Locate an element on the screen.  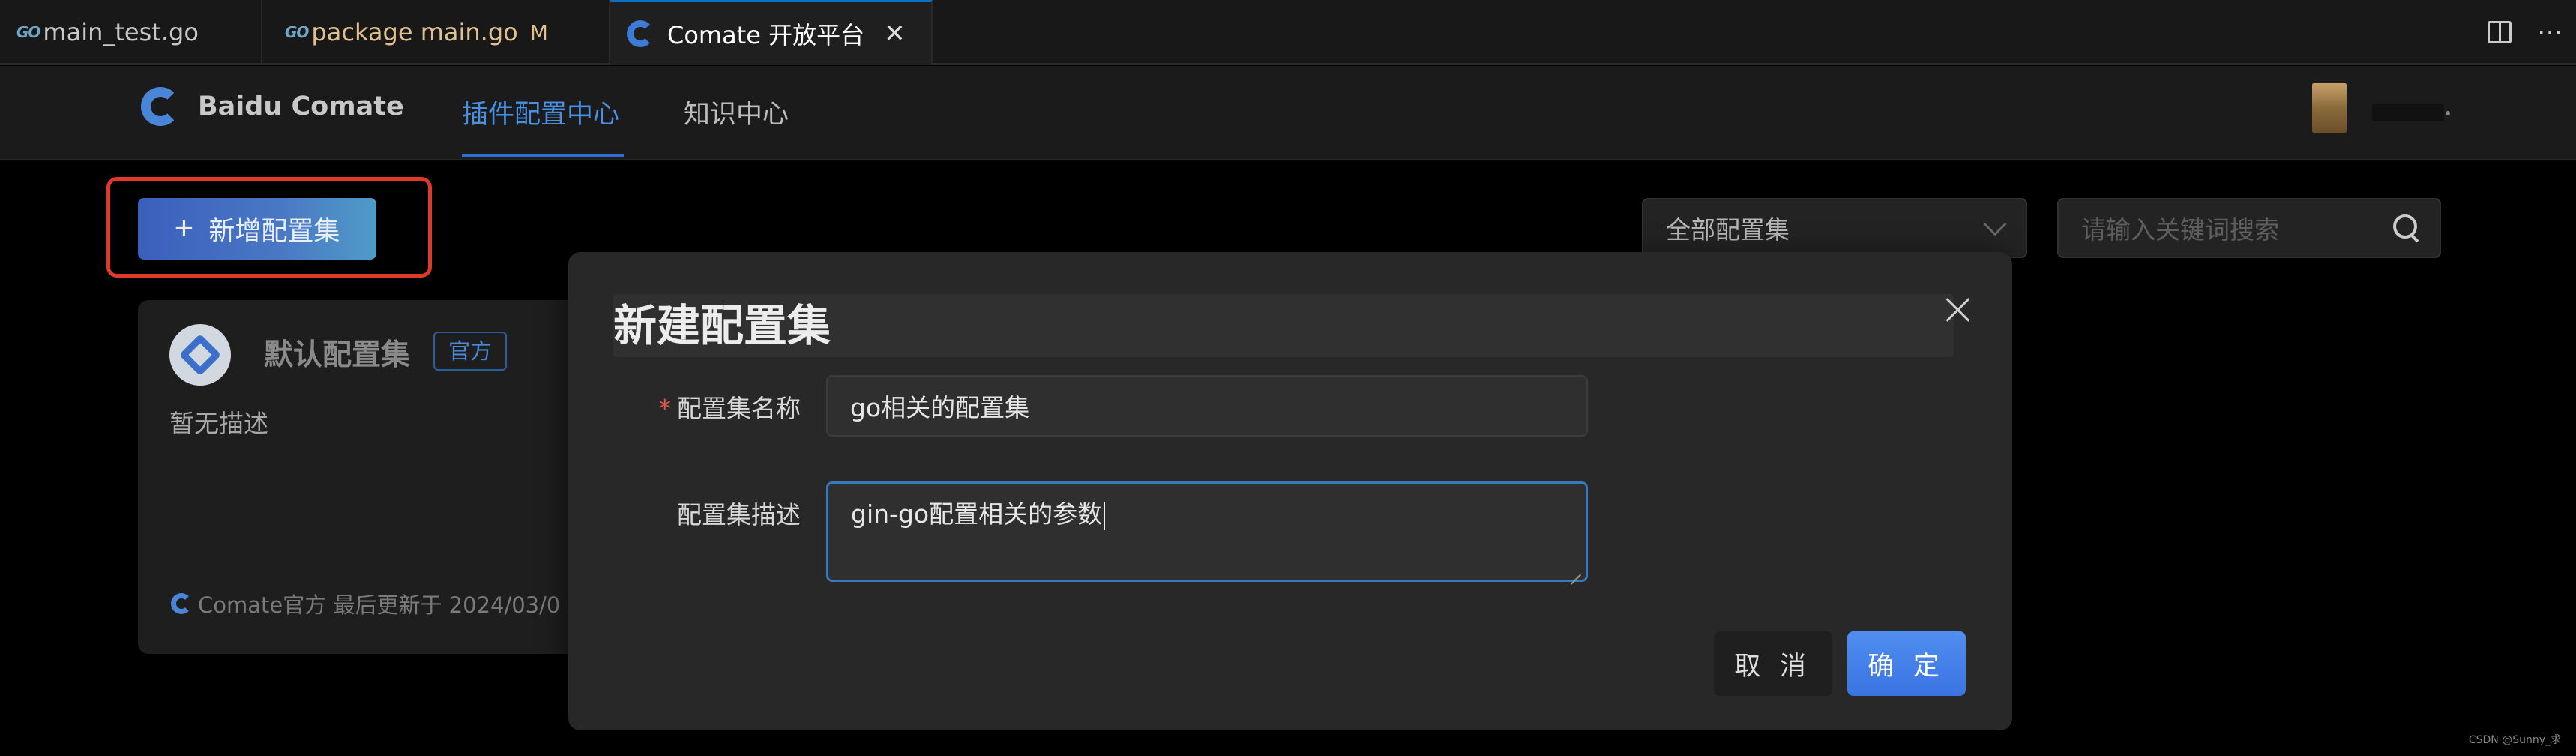
config-set-name-label: * 配置集名称 is located at coordinates (722, 406).